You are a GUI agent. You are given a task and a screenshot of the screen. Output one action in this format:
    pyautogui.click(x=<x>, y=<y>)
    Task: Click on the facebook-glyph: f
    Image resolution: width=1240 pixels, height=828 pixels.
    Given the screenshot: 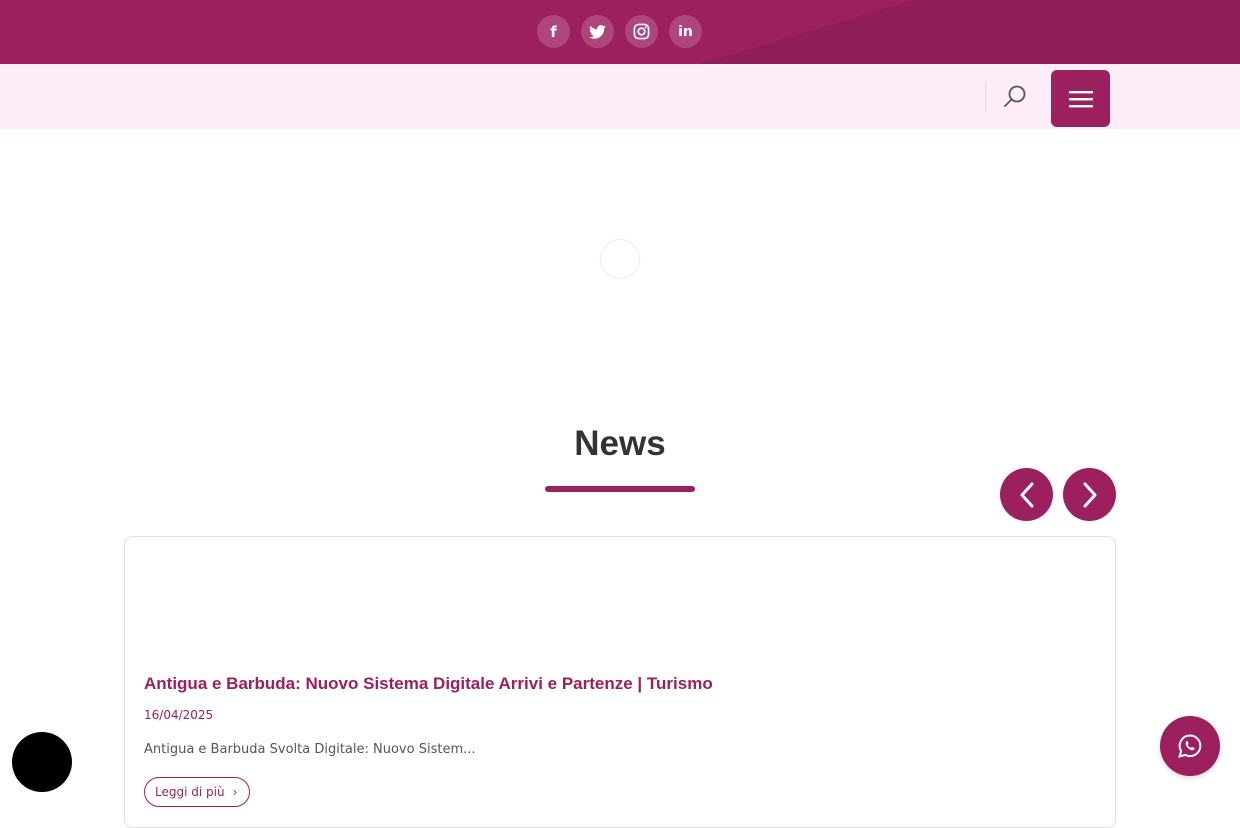 What is the action you would take?
    pyautogui.click(x=553, y=31)
    